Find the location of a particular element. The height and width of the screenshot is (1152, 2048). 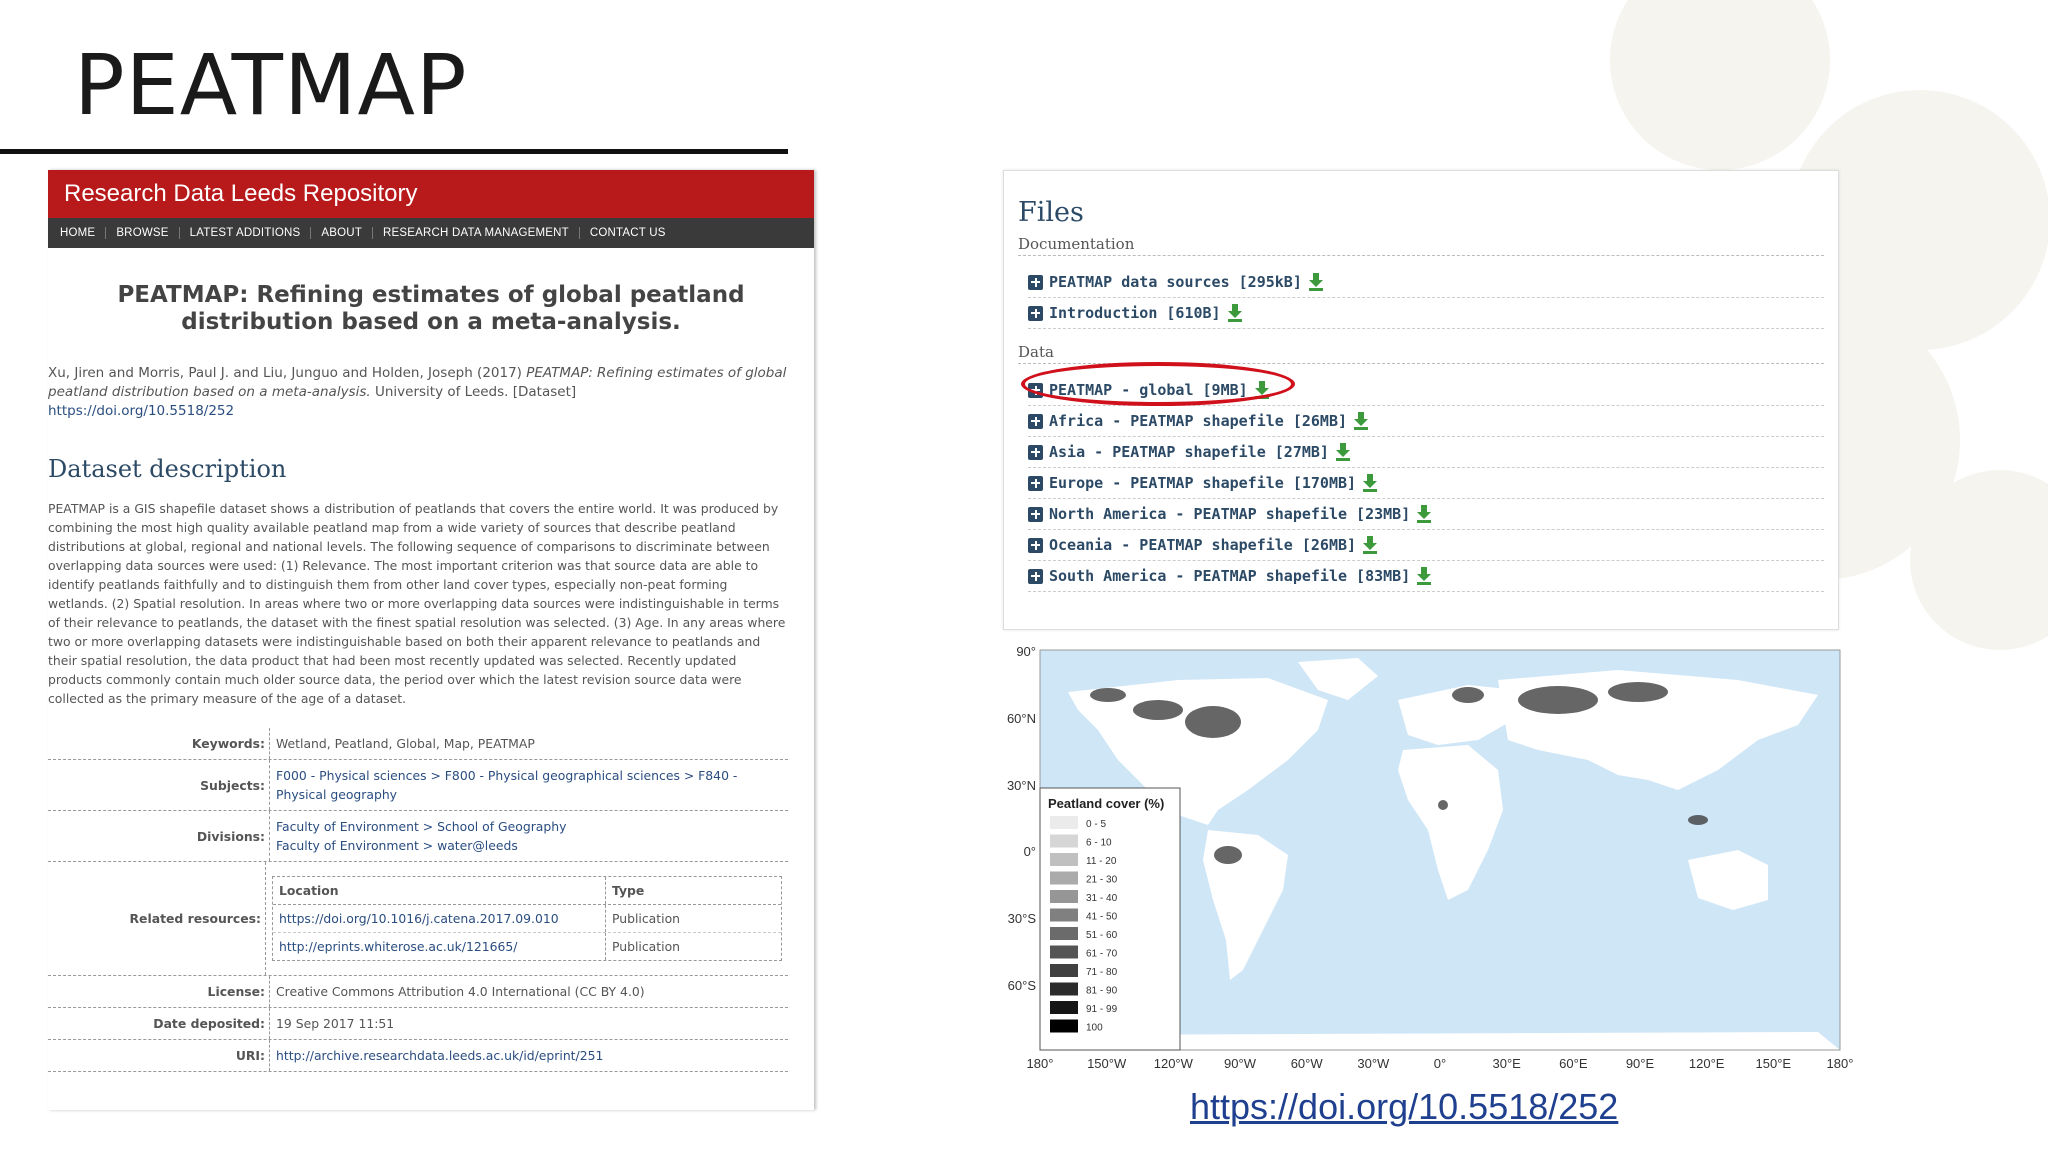

lon-label: 90°W is located at coordinates (1240, 1063).